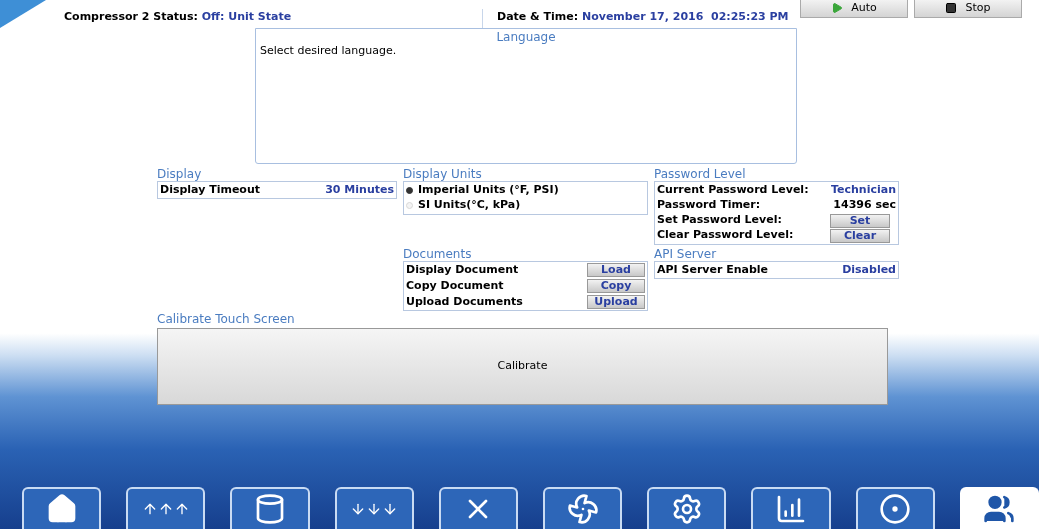  What do you see at coordinates (869, 269) in the screenshot?
I see `api-value: Disabled` at bounding box center [869, 269].